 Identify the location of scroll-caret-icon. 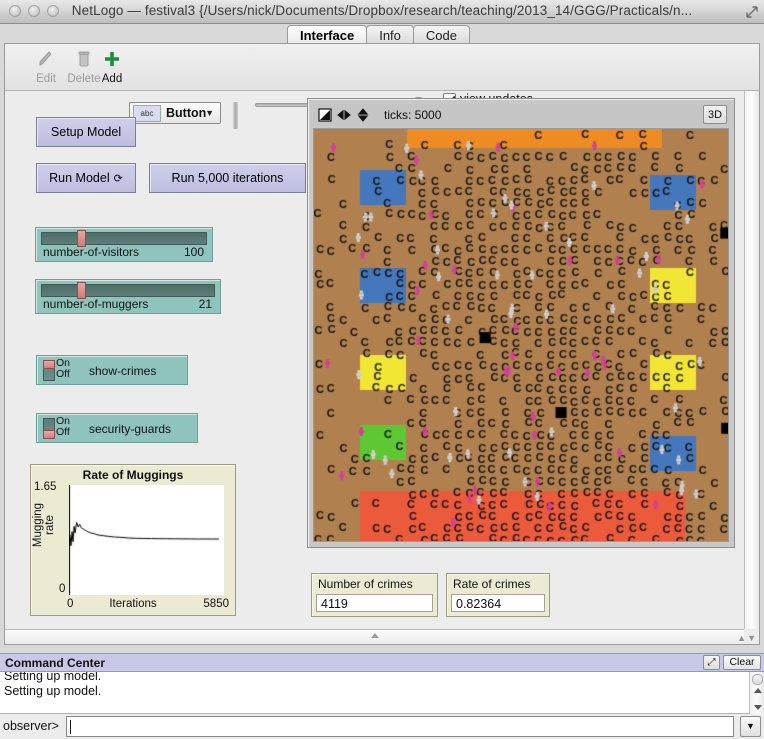
(374, 635).